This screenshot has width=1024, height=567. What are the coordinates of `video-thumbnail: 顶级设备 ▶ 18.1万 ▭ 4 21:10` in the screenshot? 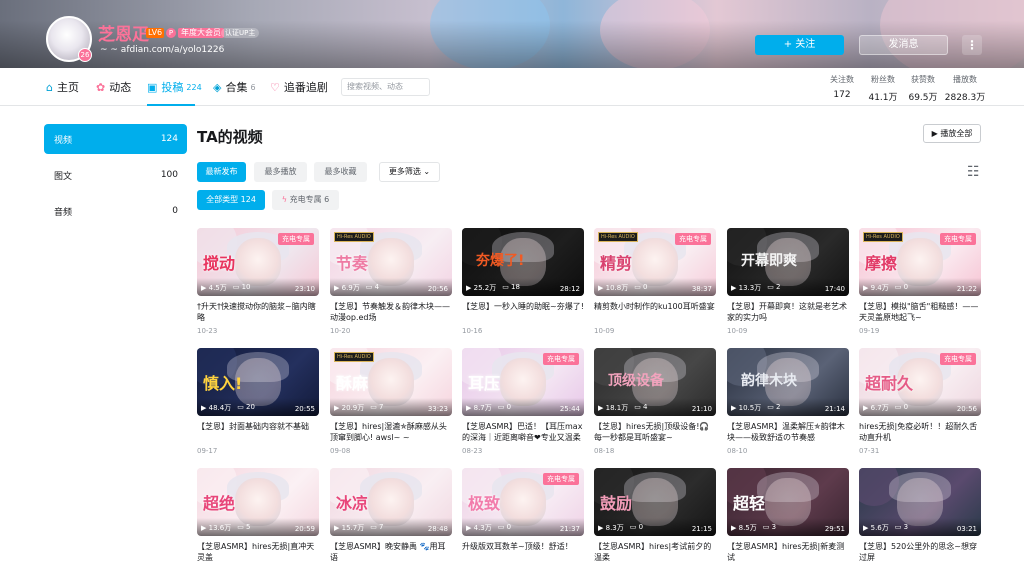 It's located at (655, 382).